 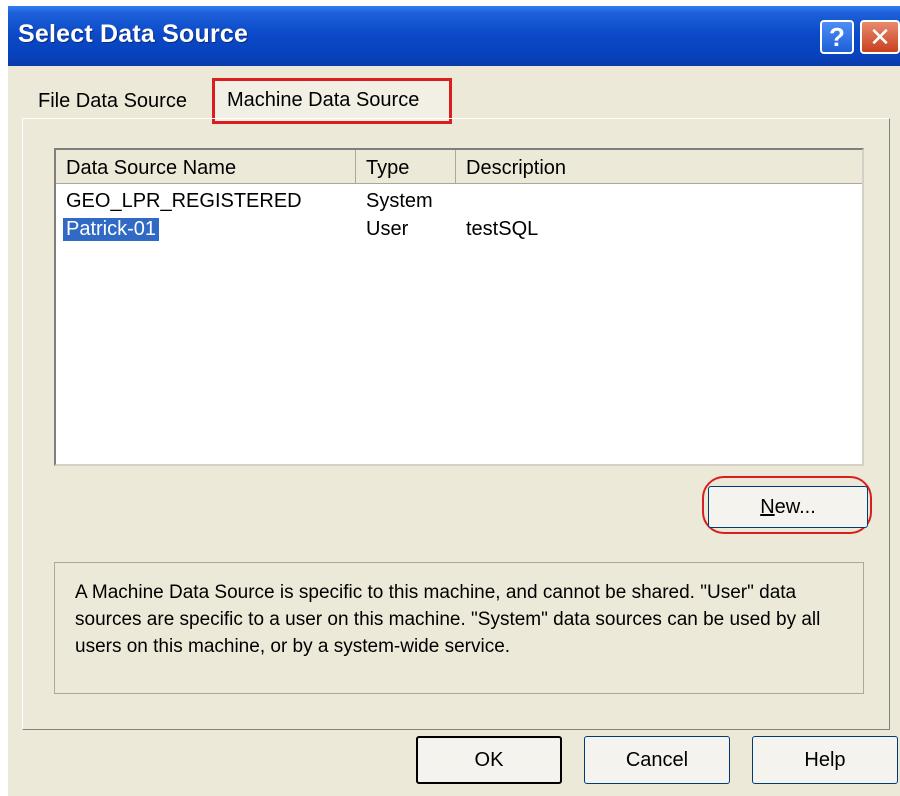 What do you see at coordinates (387, 229) in the screenshot?
I see `list-item-type: User` at bounding box center [387, 229].